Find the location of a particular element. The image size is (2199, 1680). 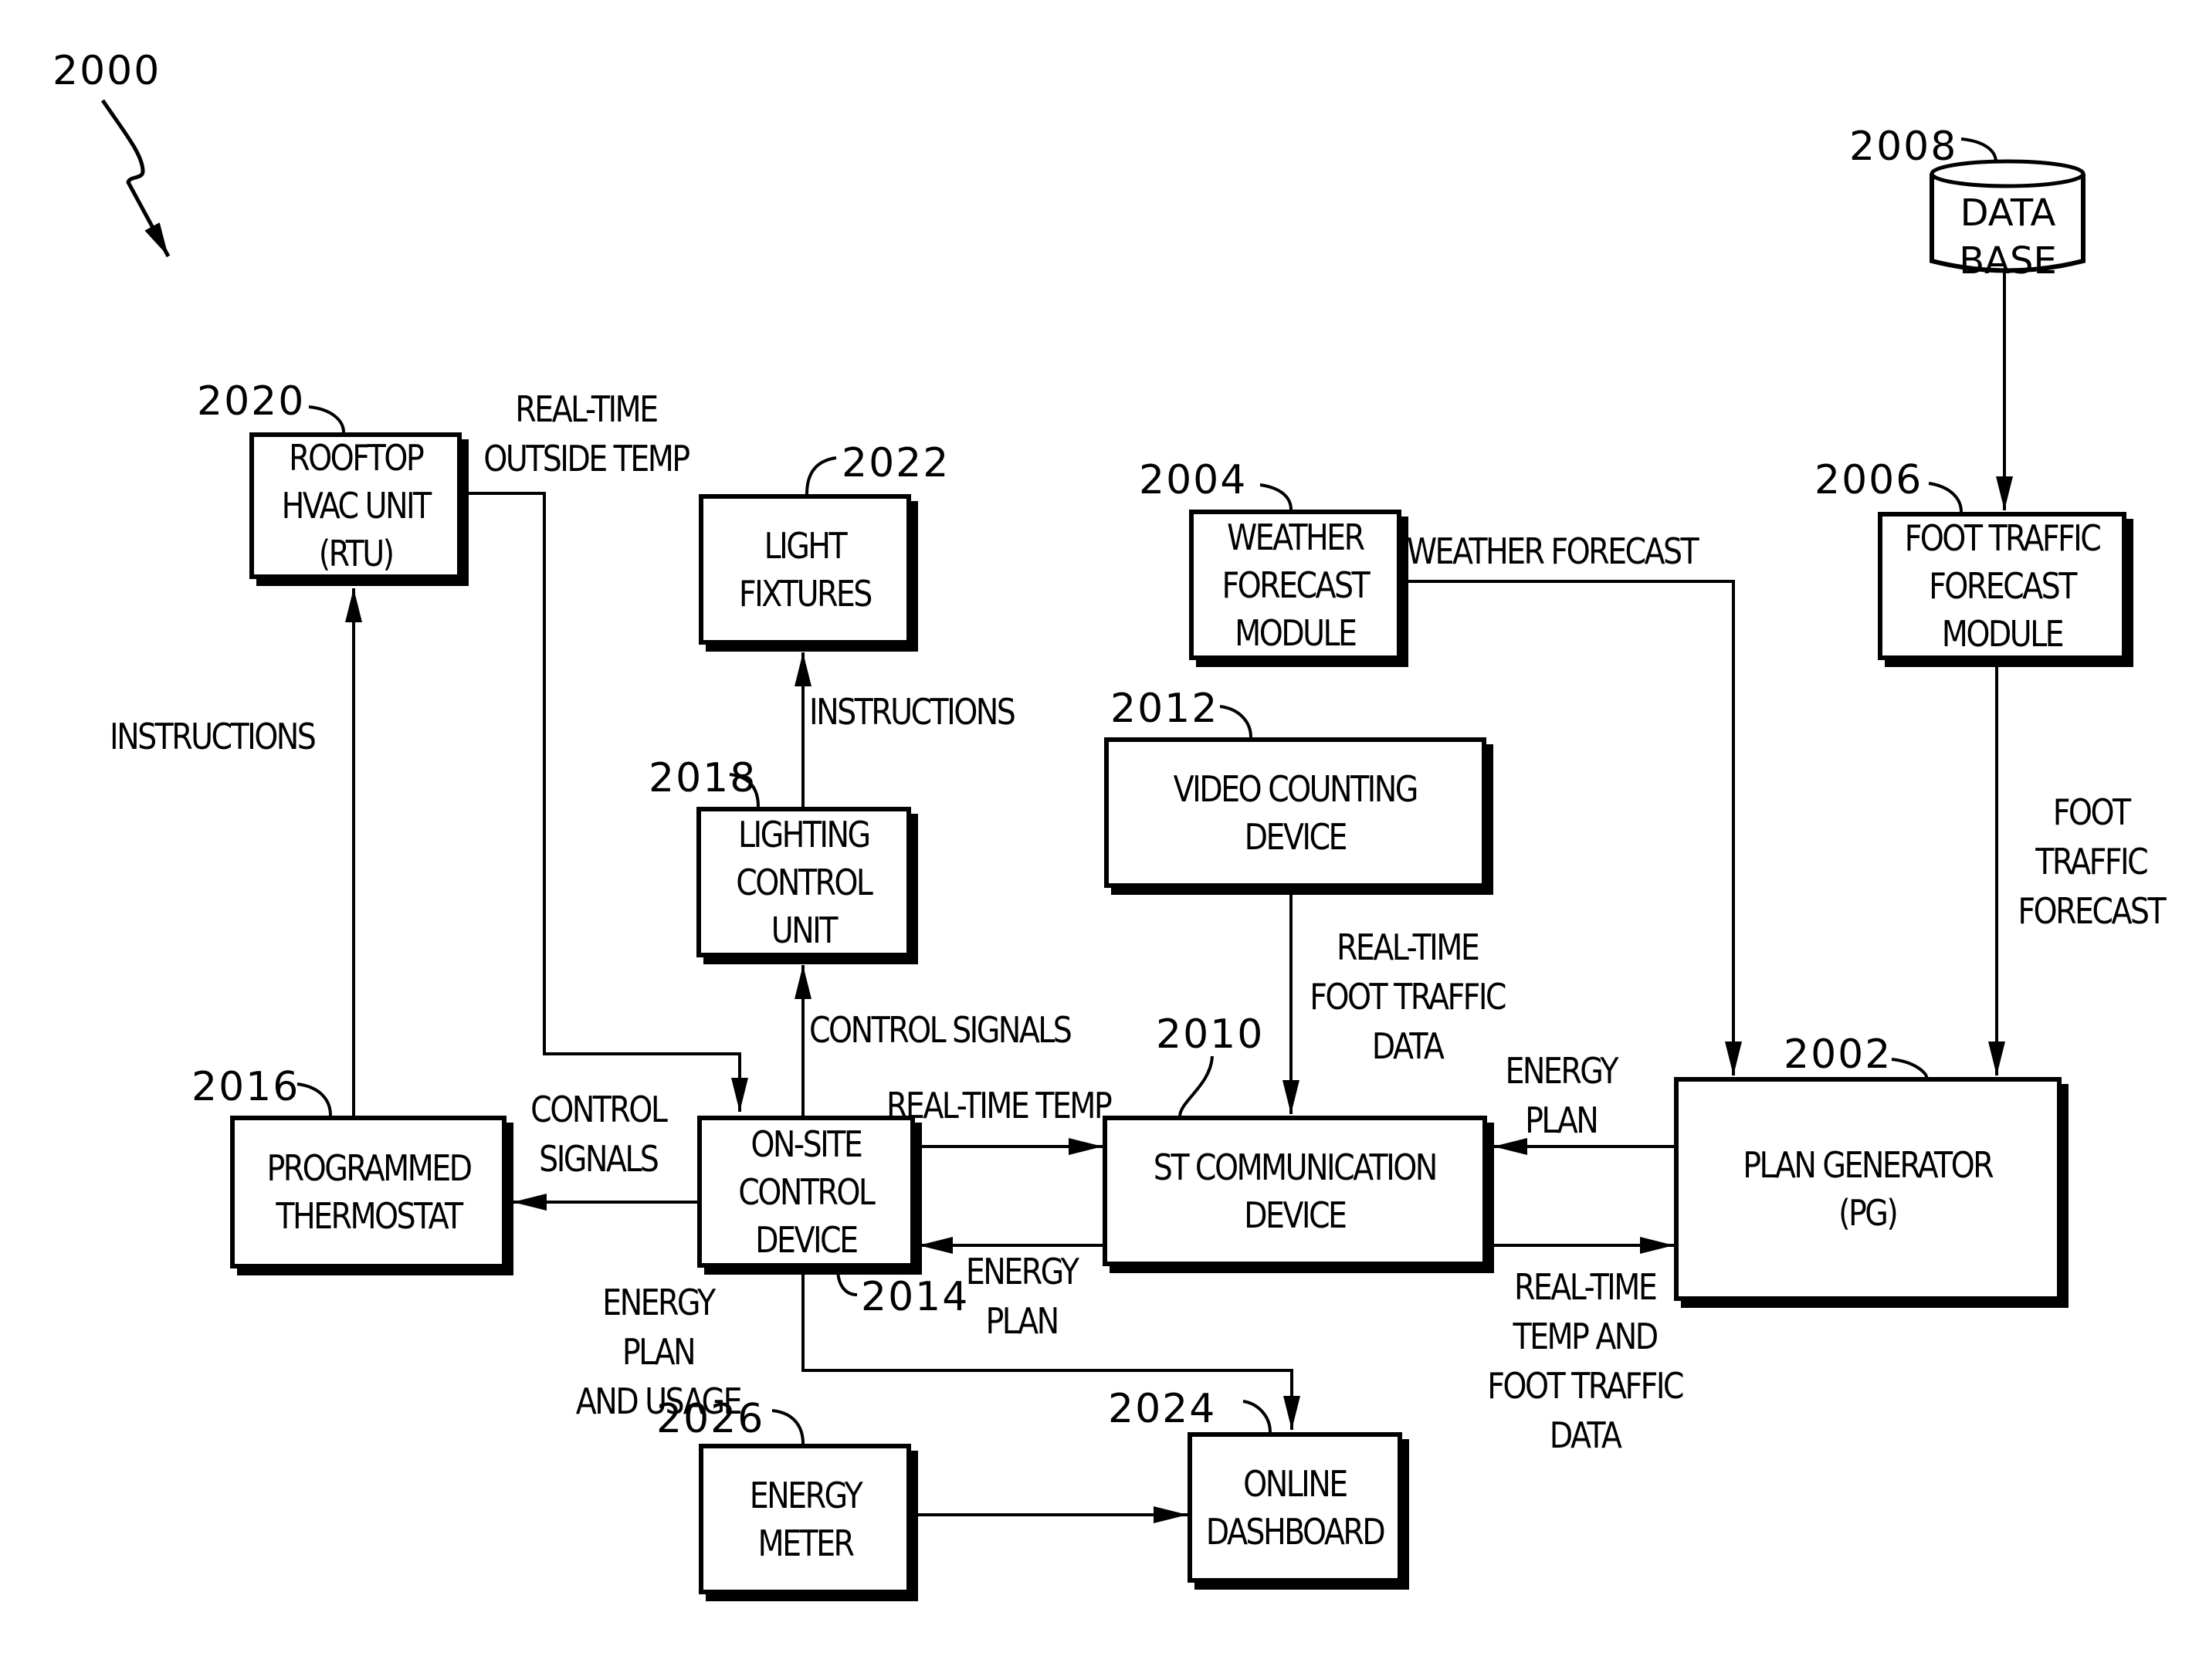

leader-2020 is located at coordinates (326, 419).